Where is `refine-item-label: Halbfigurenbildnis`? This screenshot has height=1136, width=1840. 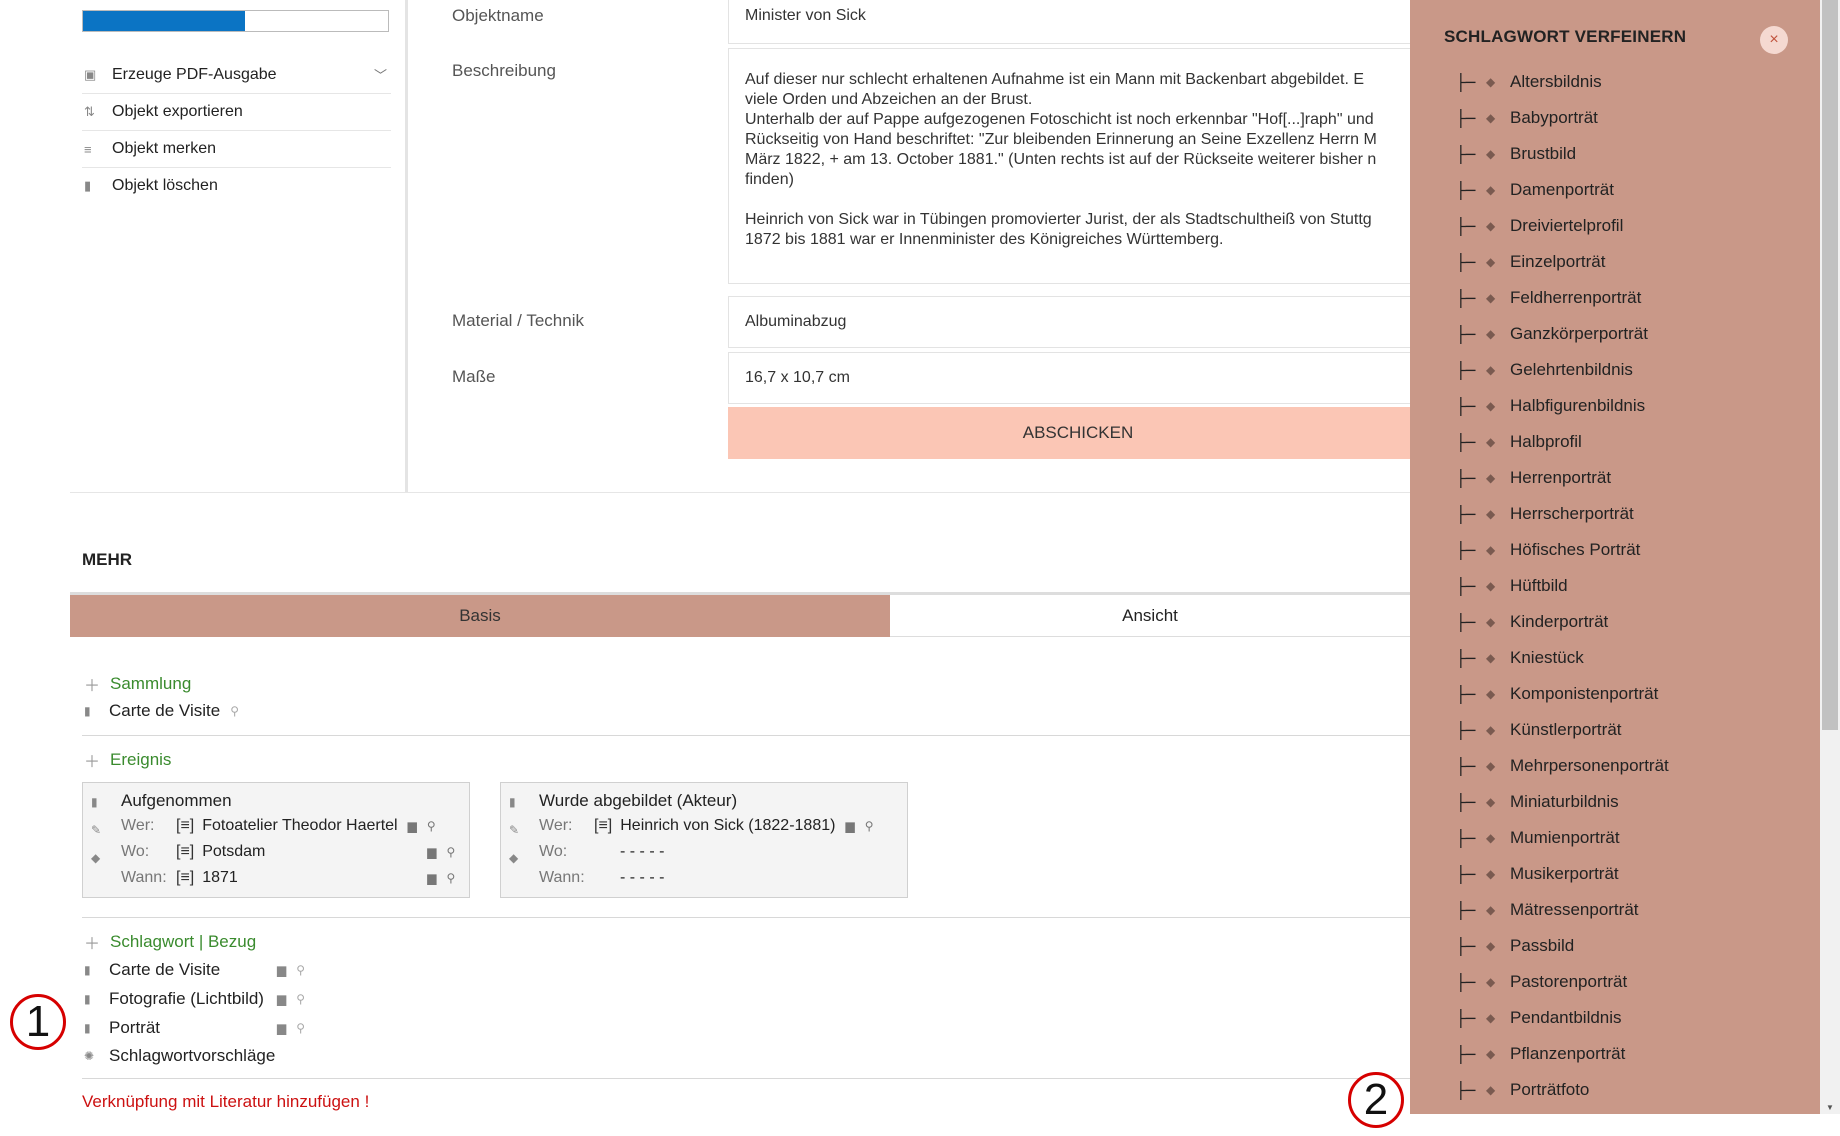
refine-item-label: Halbfigurenbildnis is located at coordinates (1577, 406).